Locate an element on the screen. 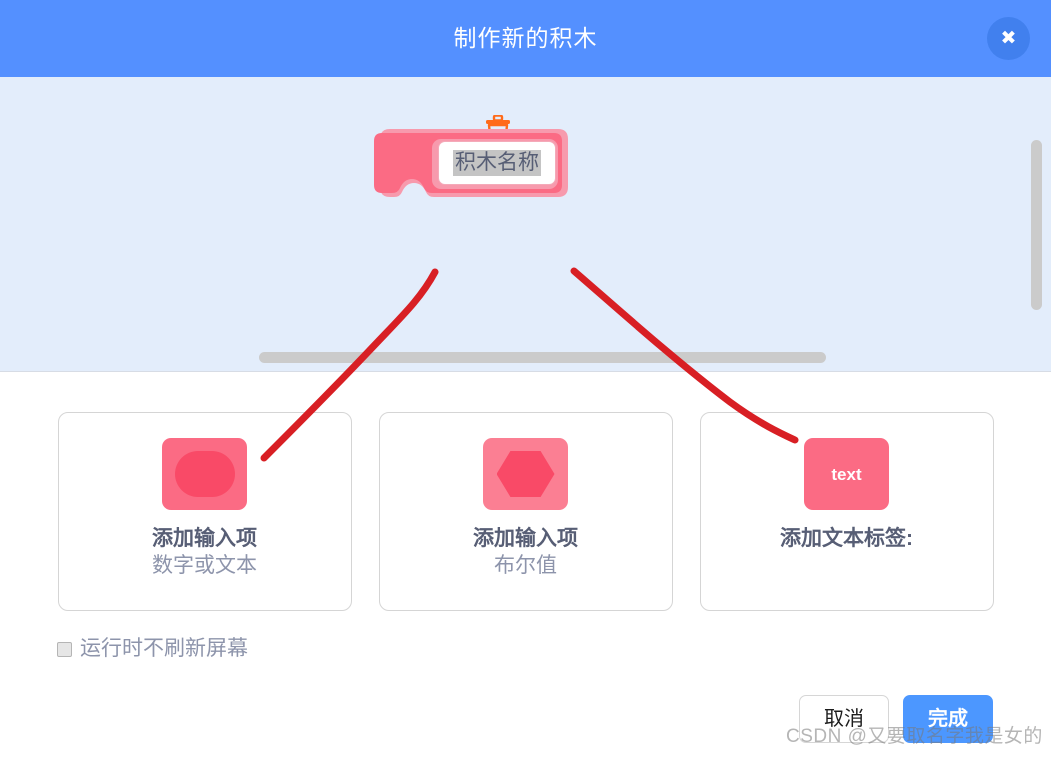 The image size is (1051, 757). option-label: 添加文本标签: is located at coordinates (846, 538).